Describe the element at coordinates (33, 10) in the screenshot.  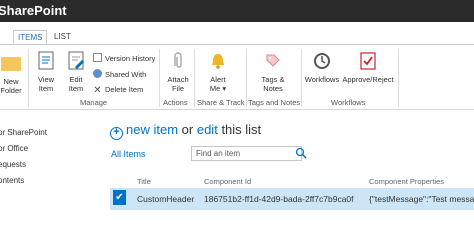
I see `app-title: SharePoint` at that location.